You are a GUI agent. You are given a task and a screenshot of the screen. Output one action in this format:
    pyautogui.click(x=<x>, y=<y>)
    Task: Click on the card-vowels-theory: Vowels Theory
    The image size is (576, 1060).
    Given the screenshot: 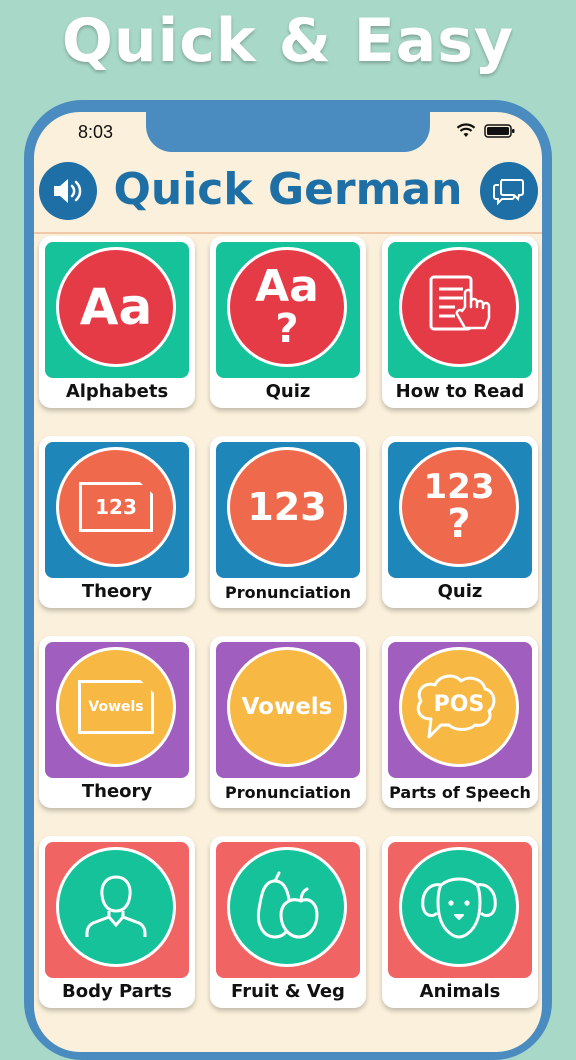 What is the action you would take?
    pyautogui.click(x=117, y=722)
    